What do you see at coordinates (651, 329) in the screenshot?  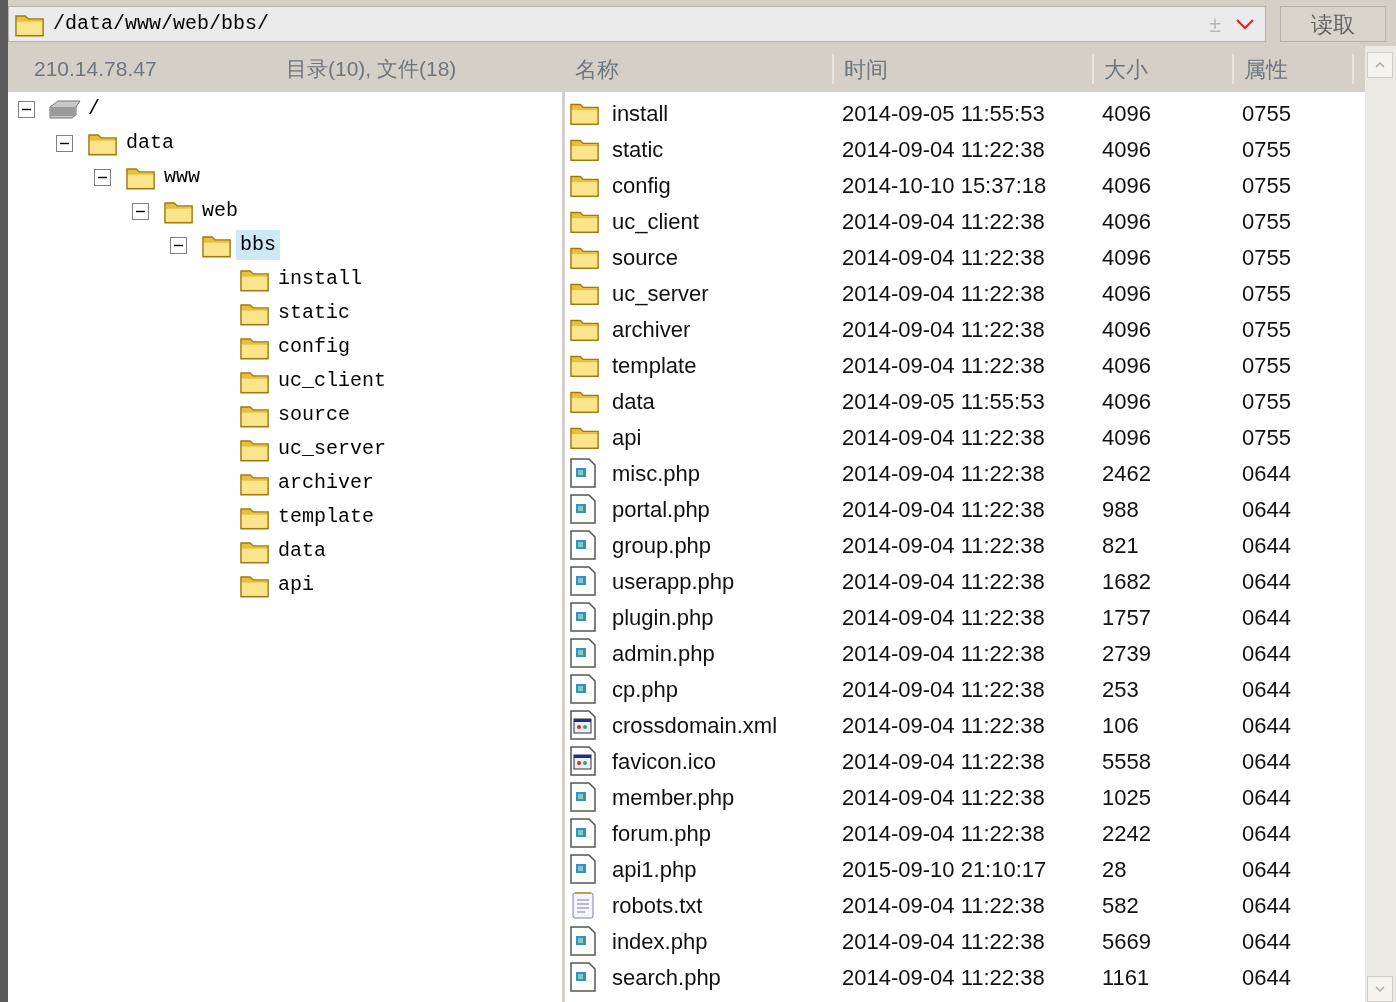 I see `file-name: archiver` at bounding box center [651, 329].